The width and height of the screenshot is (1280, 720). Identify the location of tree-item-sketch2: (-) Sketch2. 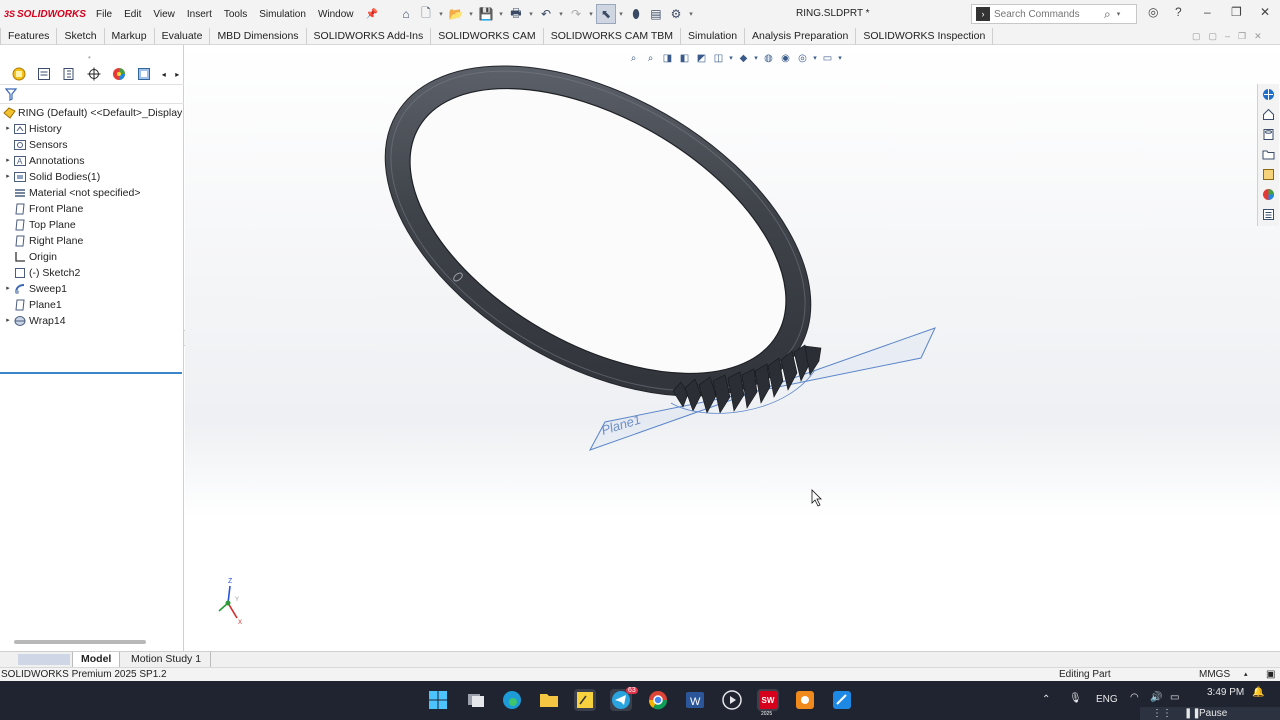
(92, 273).